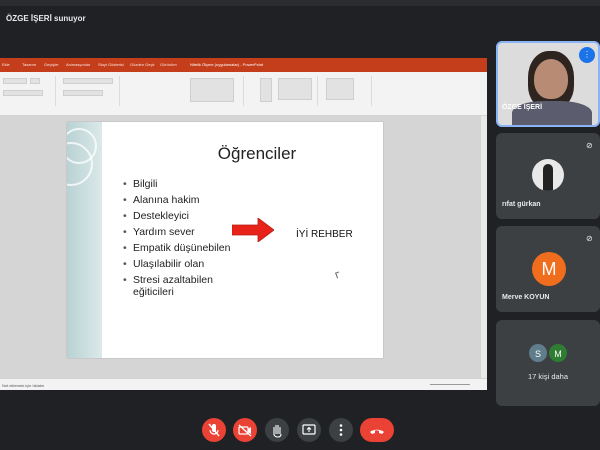  Describe the element at coordinates (181, 286) in the screenshot. I see `bullet-item: Stresi azaltabilen eğiticileri` at that location.